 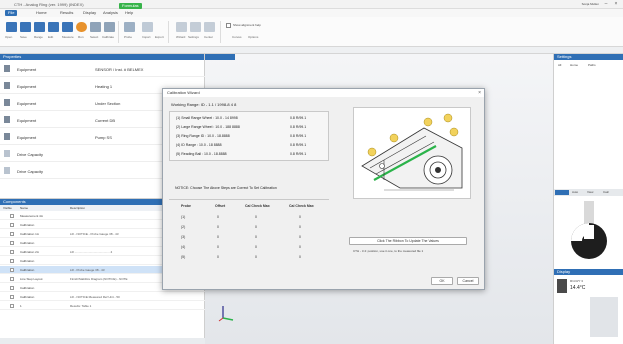 I want to click on settings-header: Settings, so click(x=588, y=57).